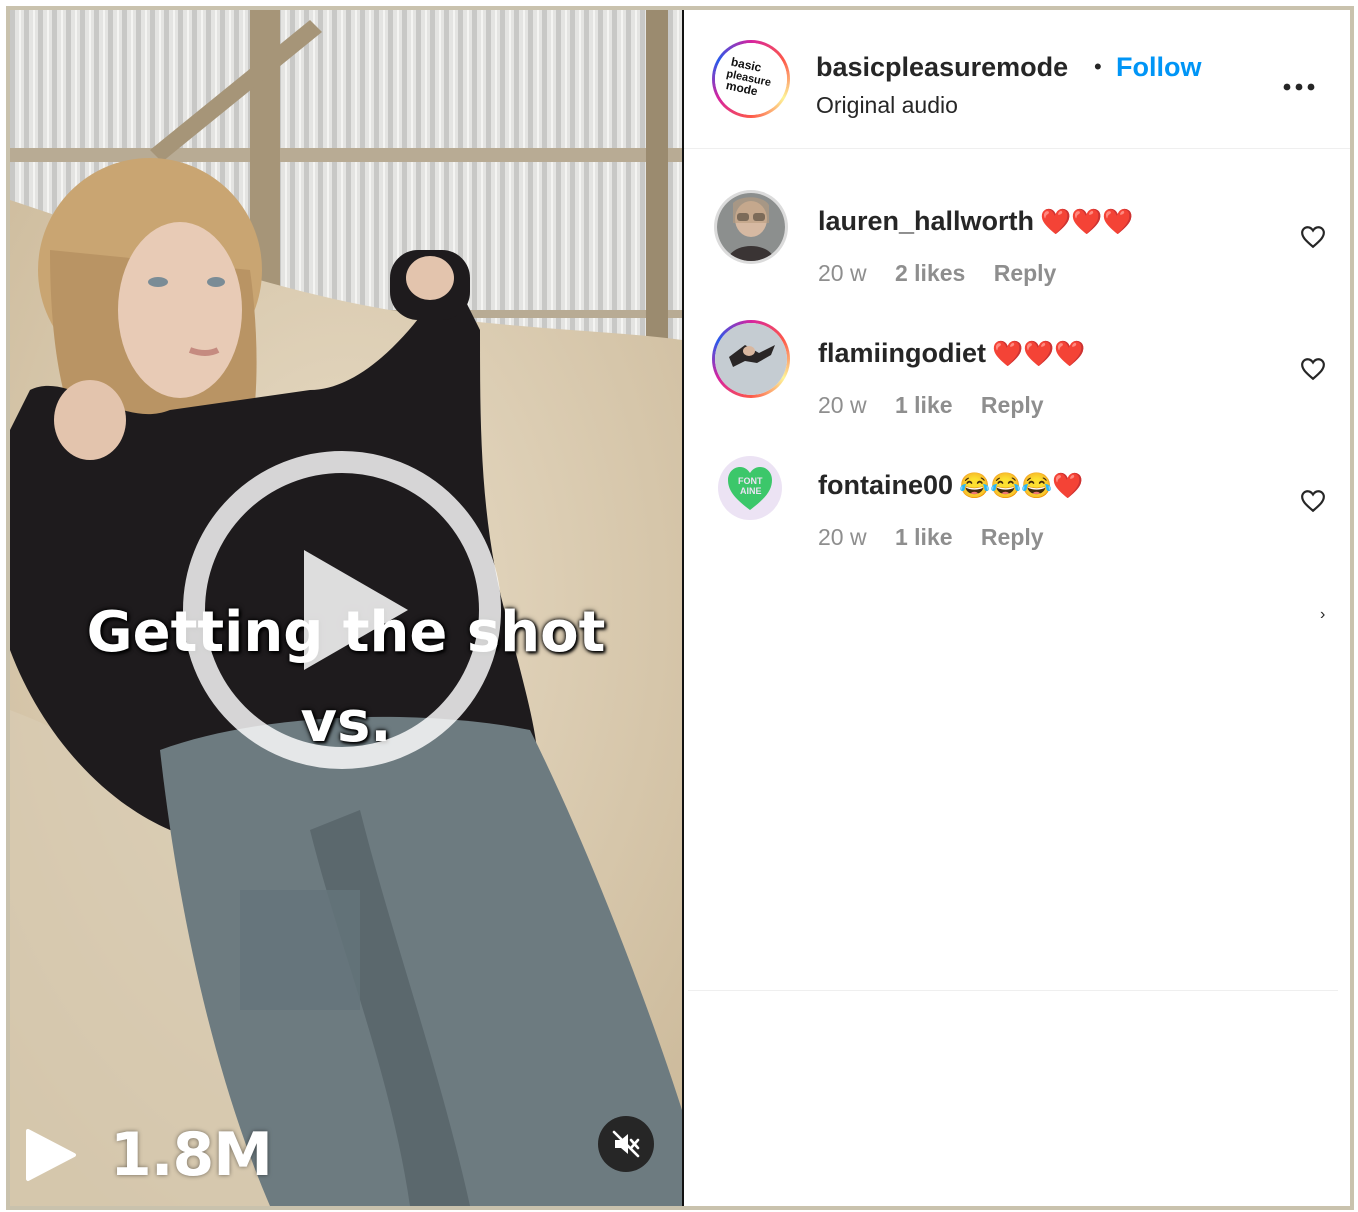 The width and height of the screenshot is (1358, 1212). I want to click on play-icon, so click(51, 1155).